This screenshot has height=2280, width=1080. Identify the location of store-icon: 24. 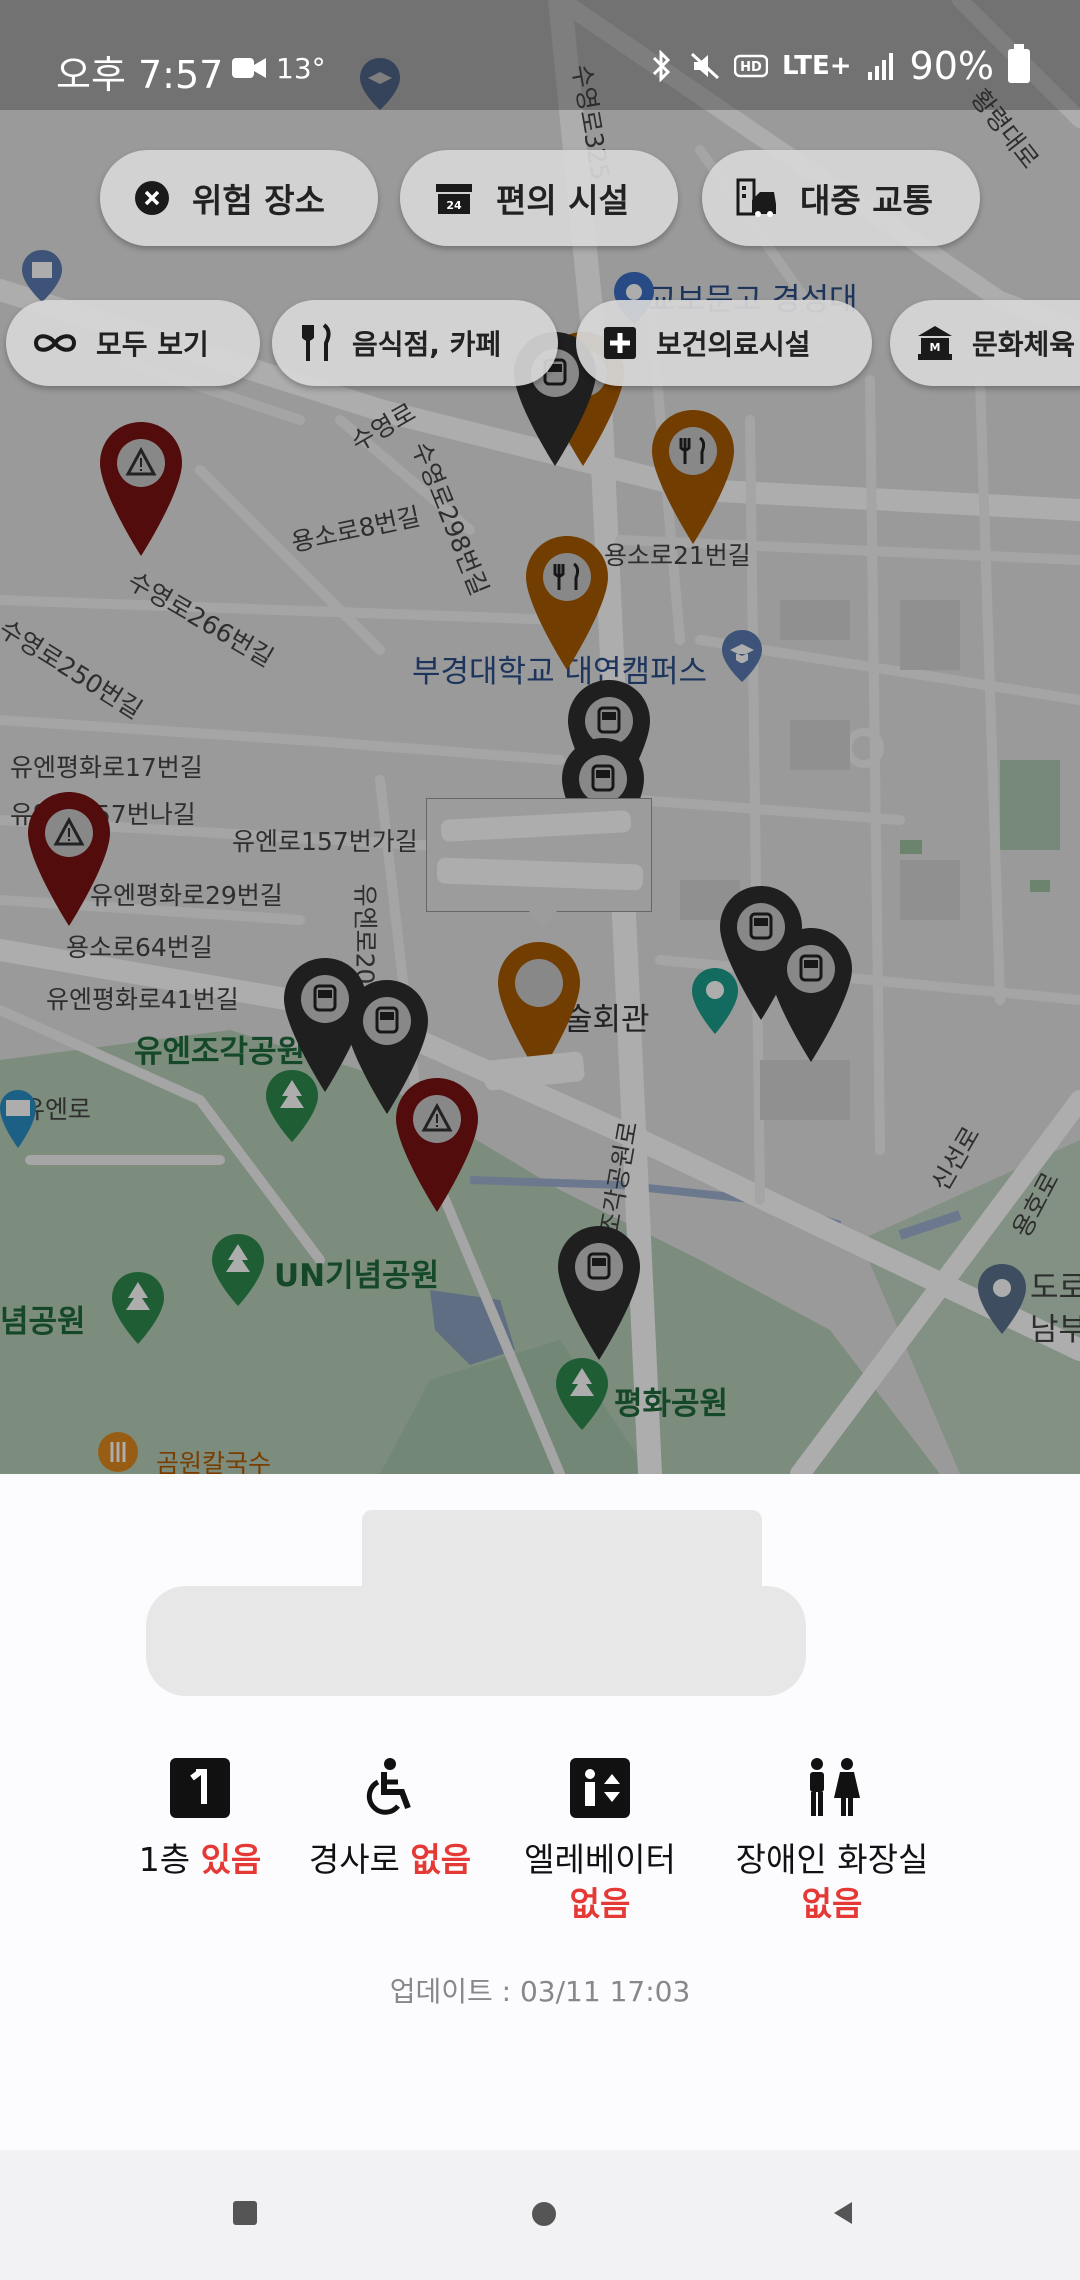
(454, 199).